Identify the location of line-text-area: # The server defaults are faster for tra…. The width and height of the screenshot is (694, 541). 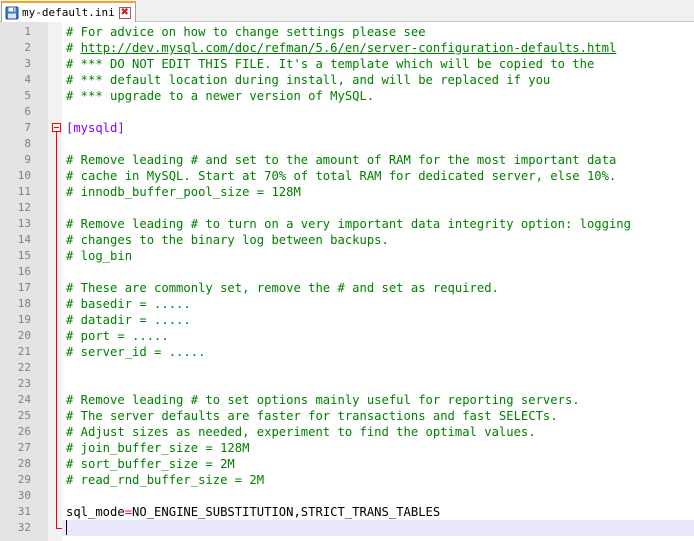
(378, 416).